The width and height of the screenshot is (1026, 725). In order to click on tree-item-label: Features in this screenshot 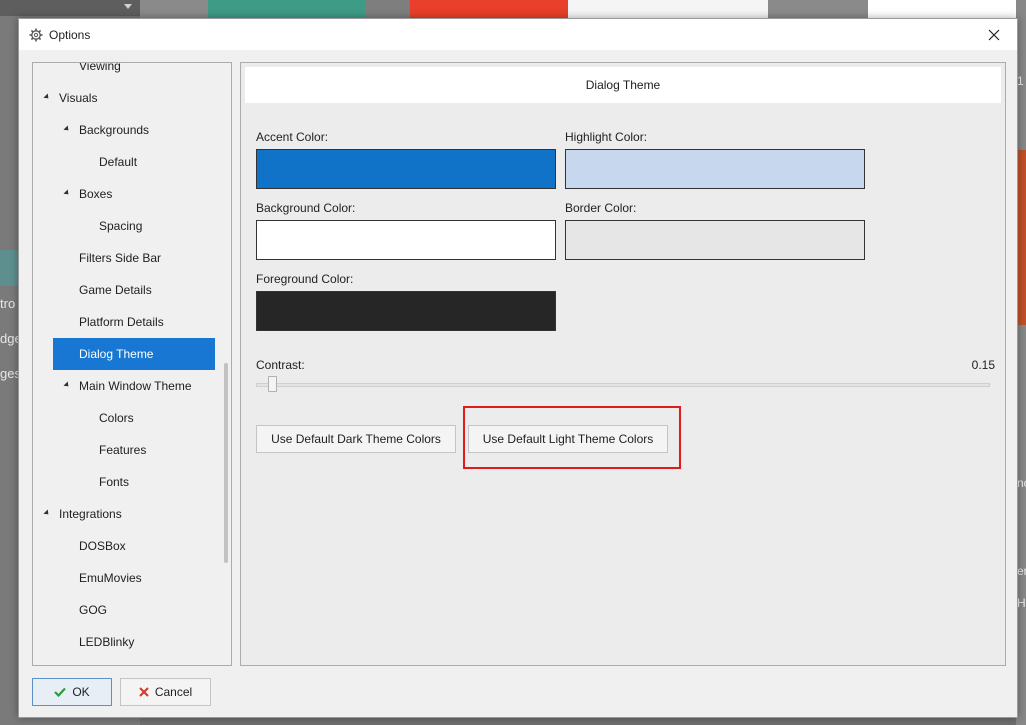, I will do `click(123, 450)`.